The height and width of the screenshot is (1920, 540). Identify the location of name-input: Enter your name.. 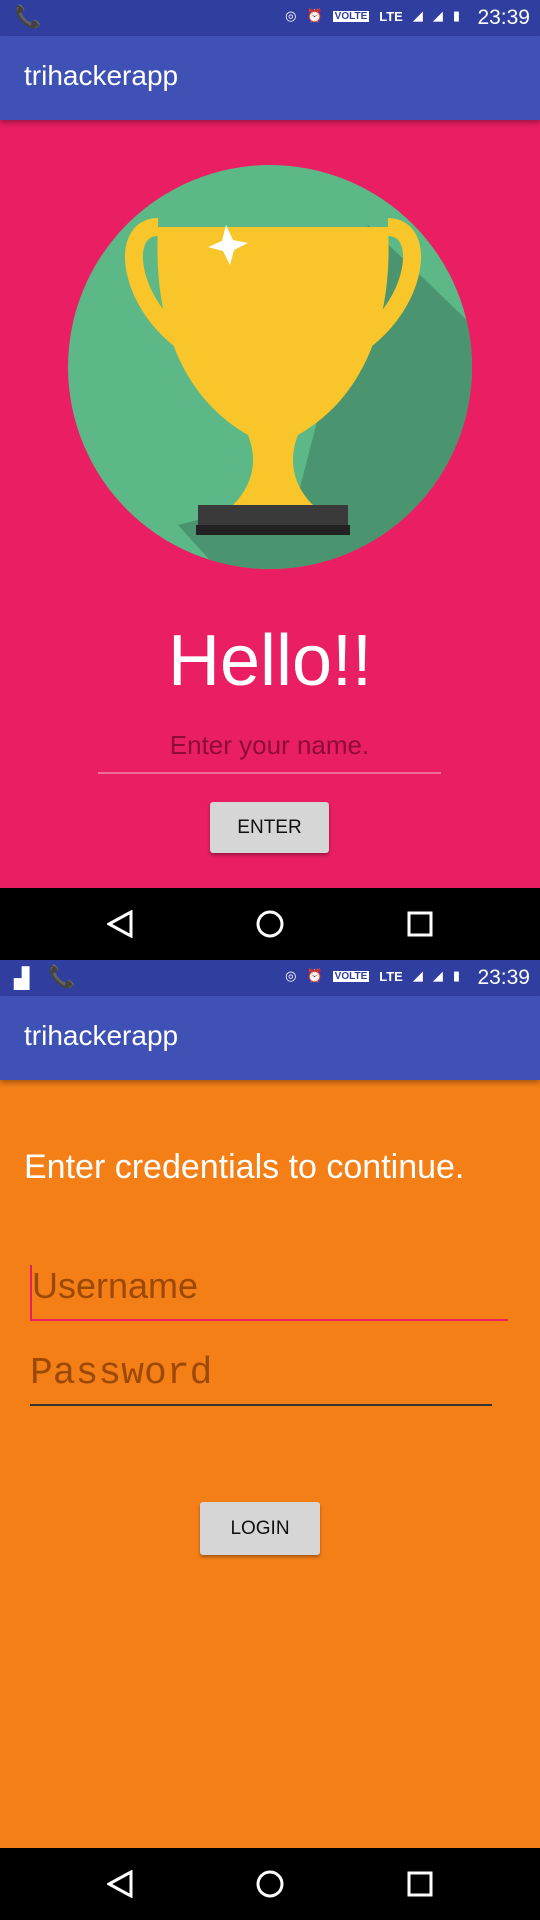
(269, 752).